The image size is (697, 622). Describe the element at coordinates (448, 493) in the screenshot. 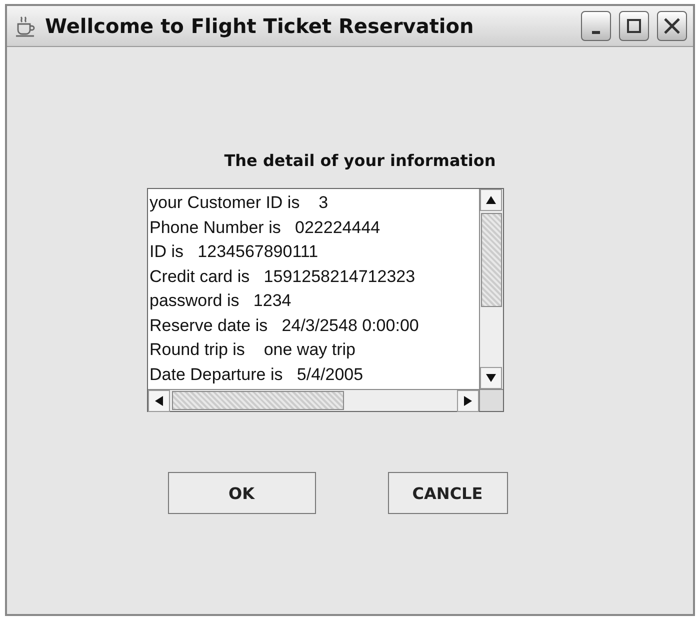

I see `cancel-button: CANCLE` at that location.